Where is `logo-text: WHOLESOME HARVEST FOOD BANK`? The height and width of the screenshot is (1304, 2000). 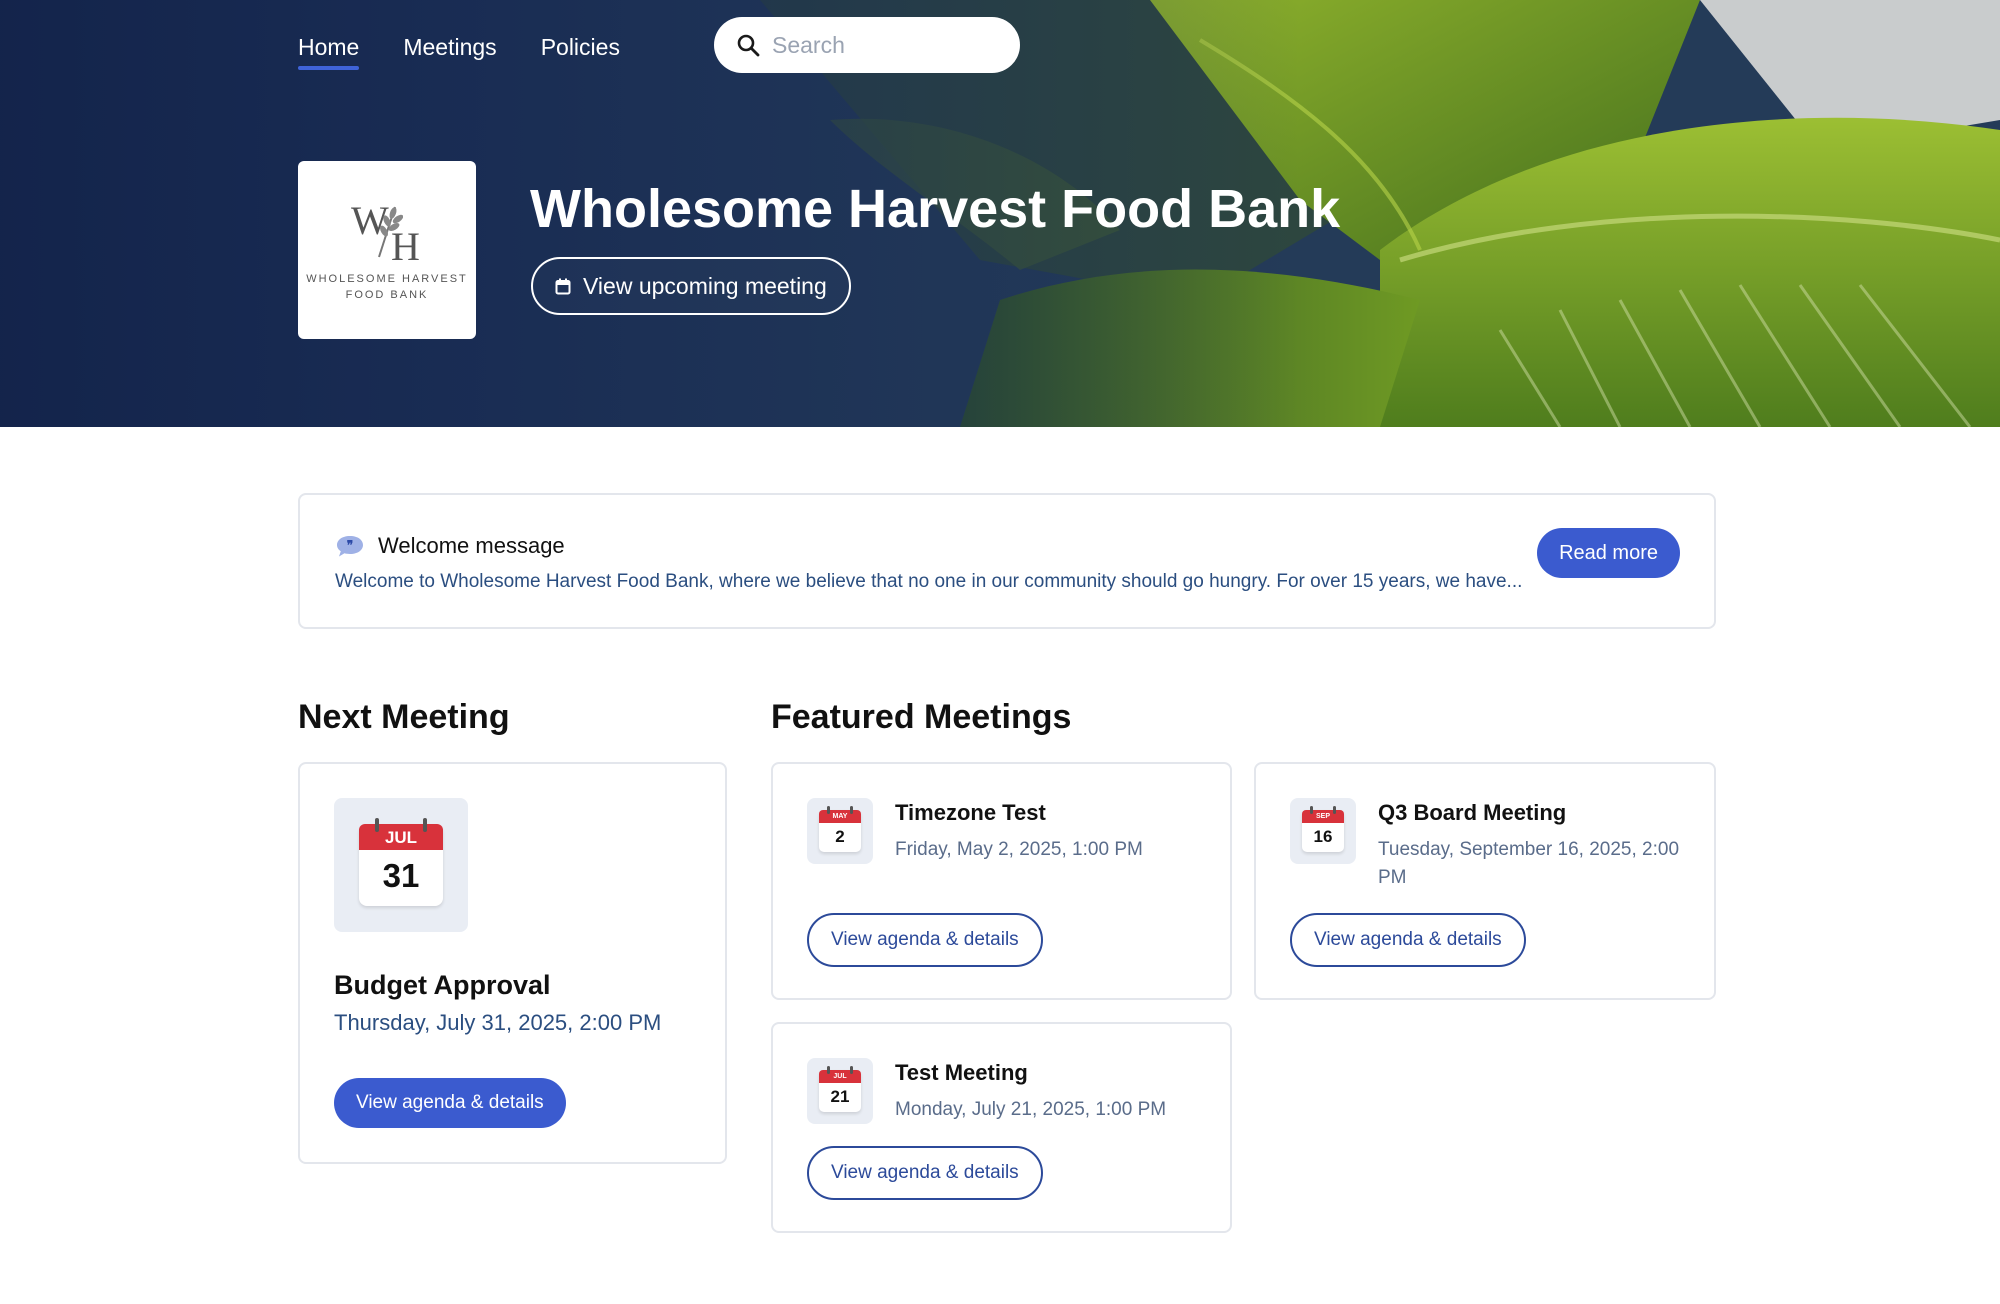
logo-text: WHOLESOME HARVEST FOOD BANK is located at coordinates (387, 287).